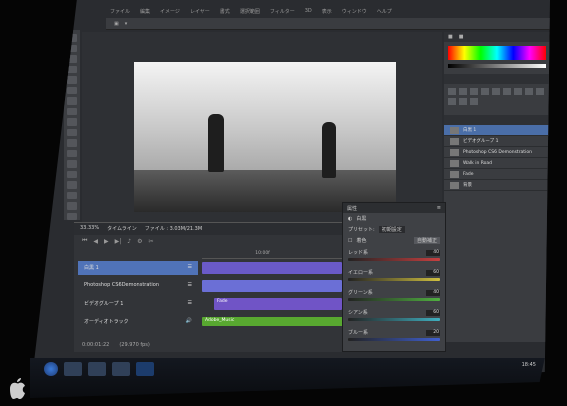 This screenshot has width=567, height=406. I want to click on play-icon: ▶, so click(106, 241).